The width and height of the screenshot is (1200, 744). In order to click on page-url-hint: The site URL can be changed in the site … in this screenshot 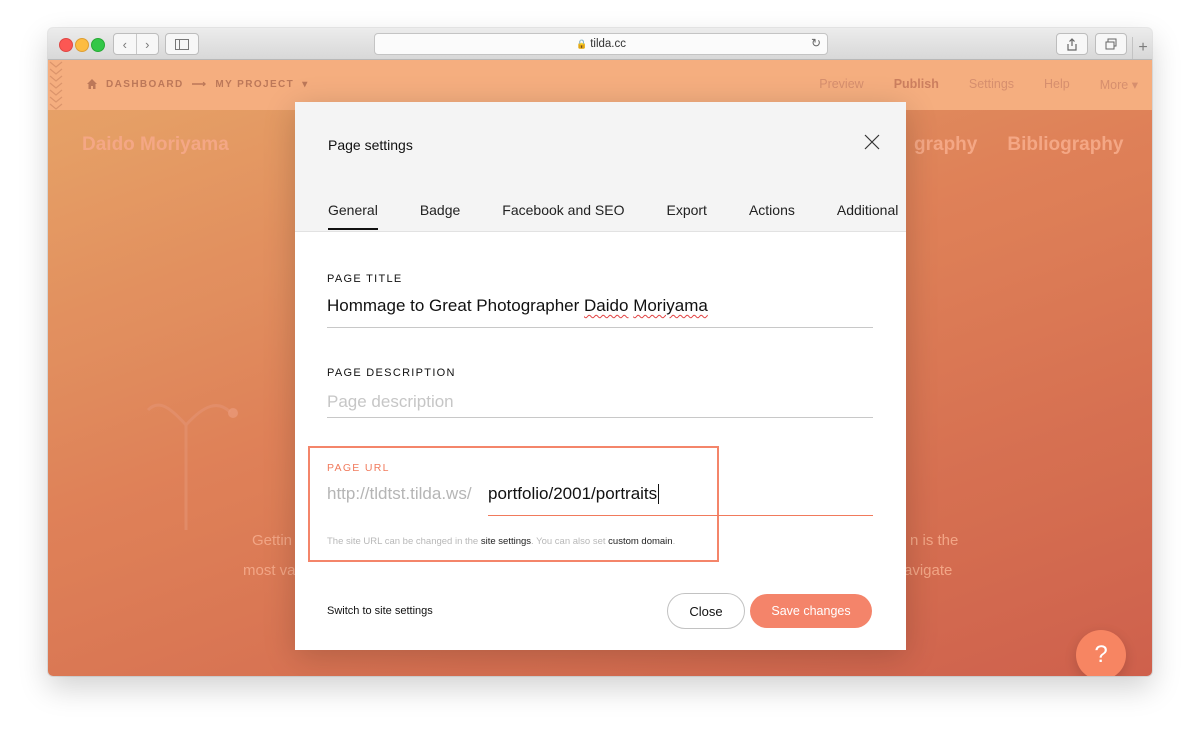, I will do `click(501, 541)`.